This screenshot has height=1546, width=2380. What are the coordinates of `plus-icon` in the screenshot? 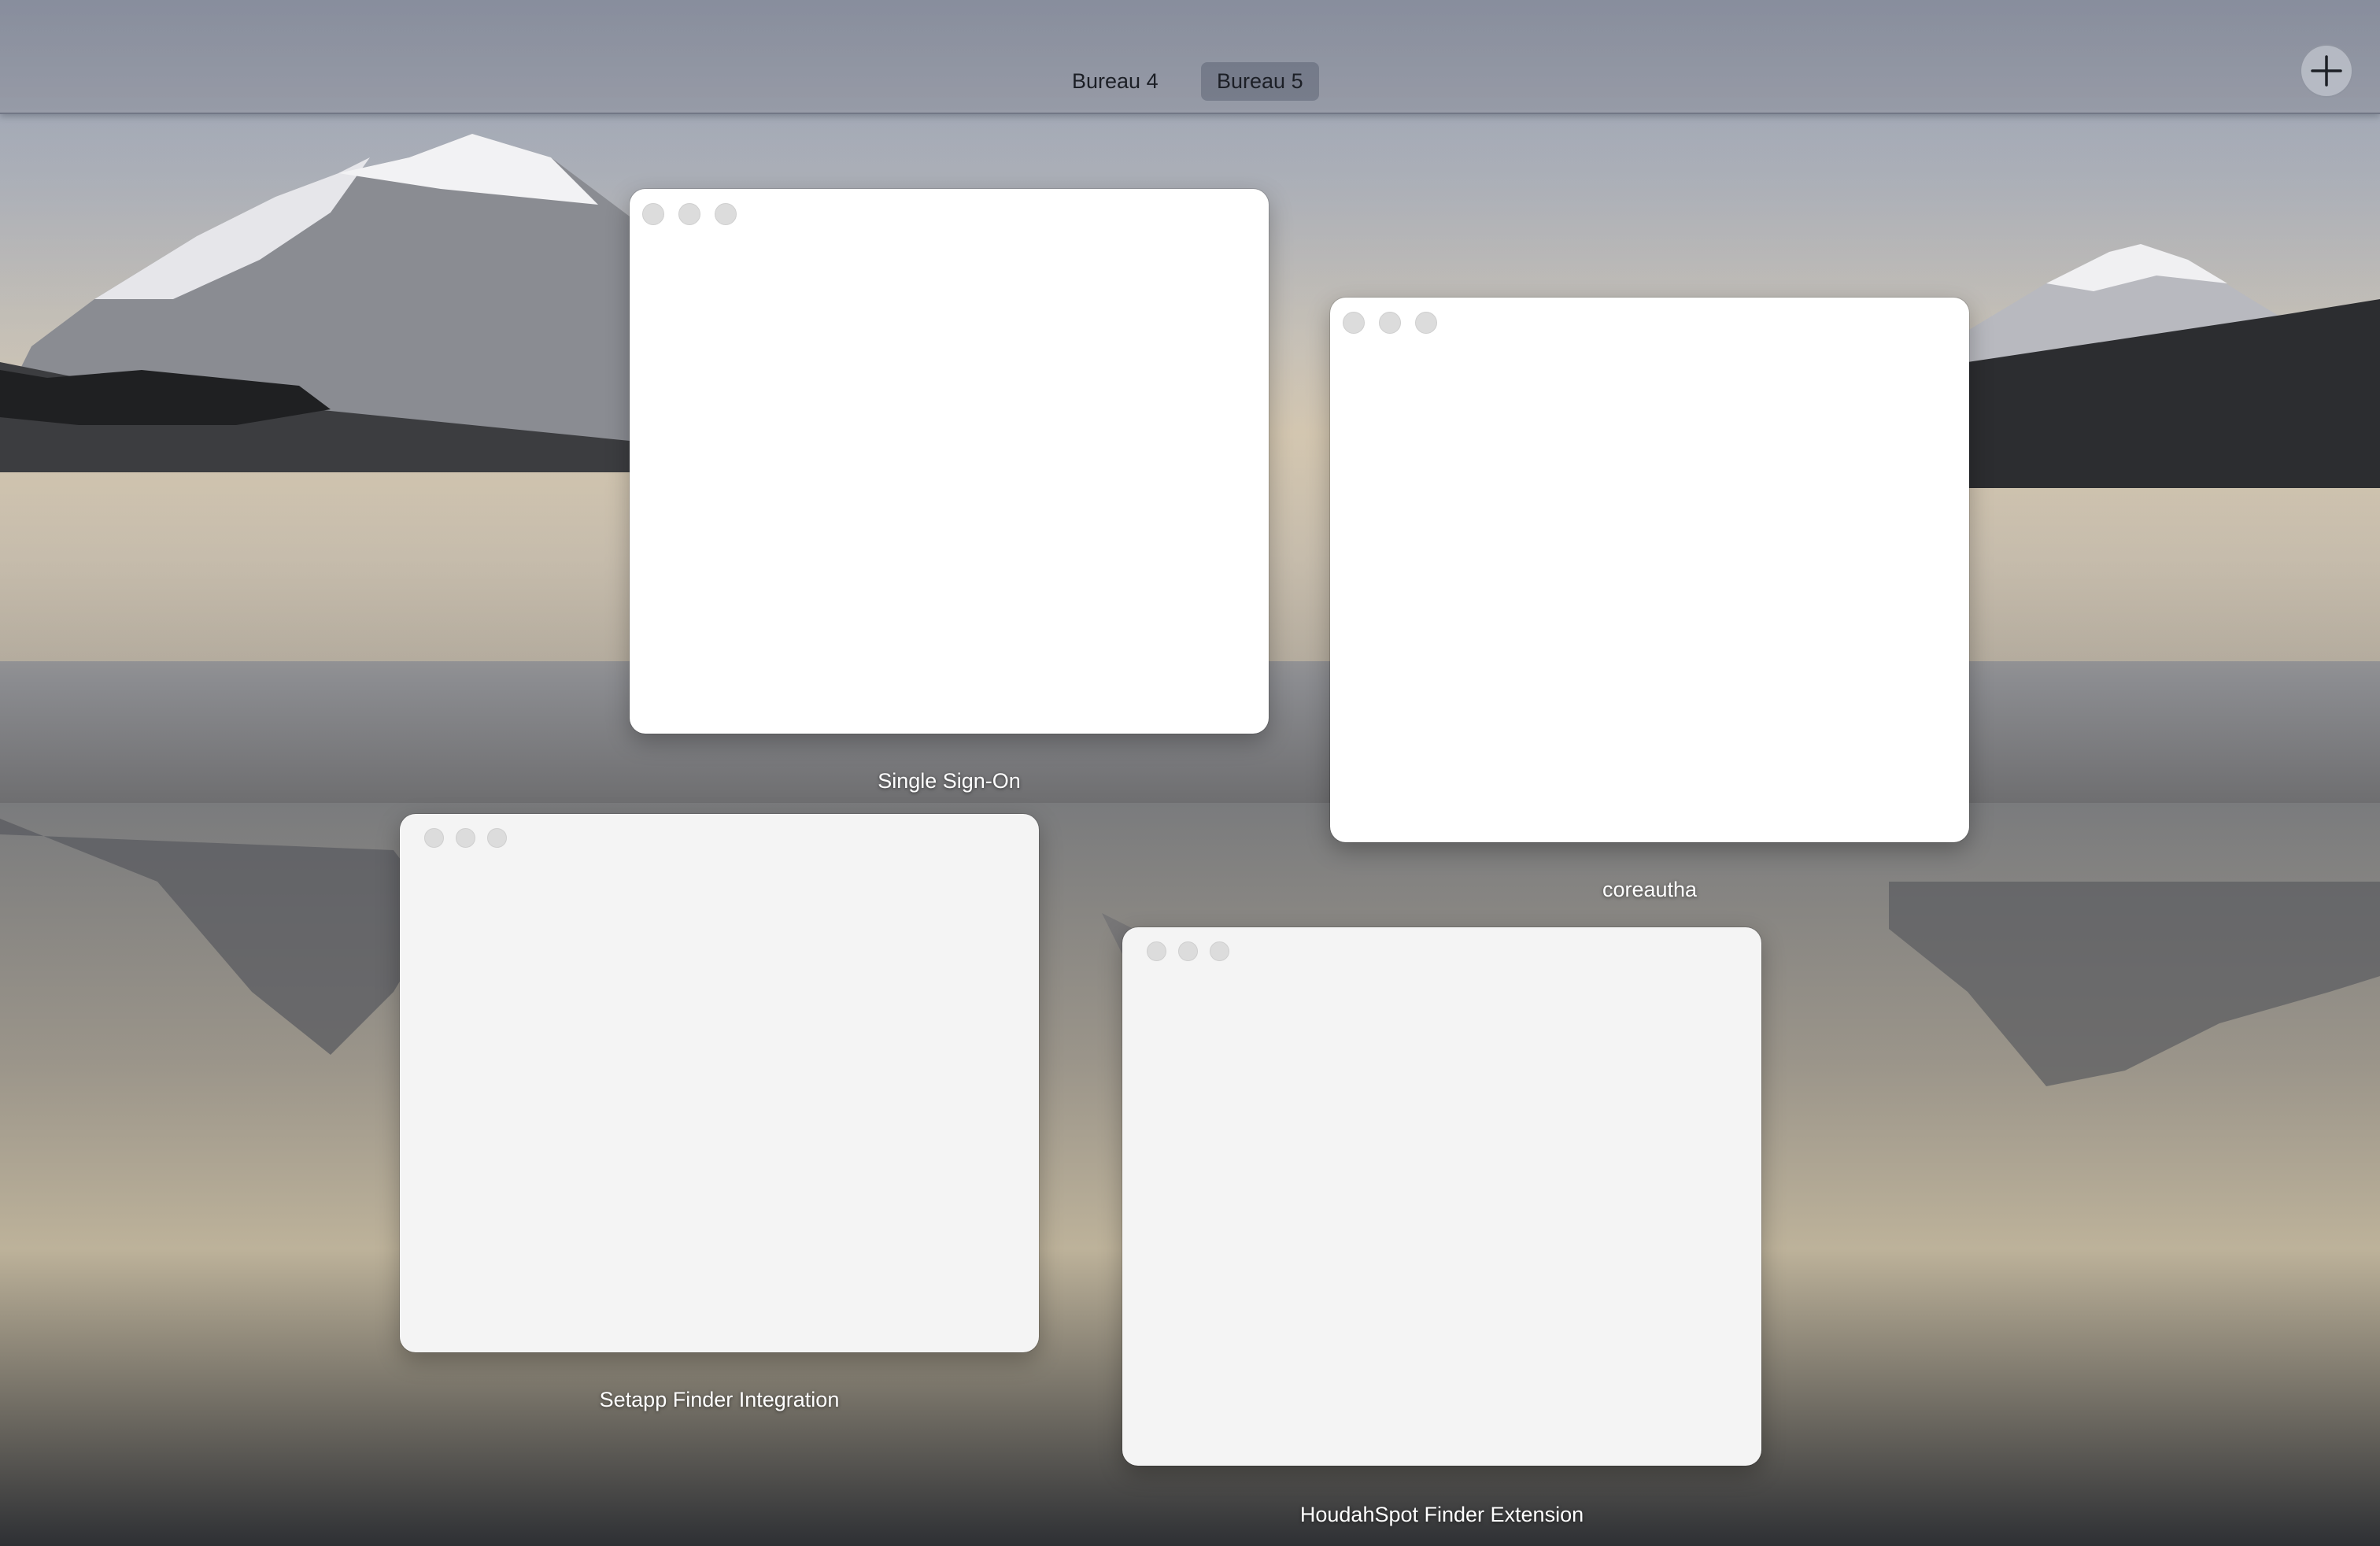 It's located at (2326, 71).